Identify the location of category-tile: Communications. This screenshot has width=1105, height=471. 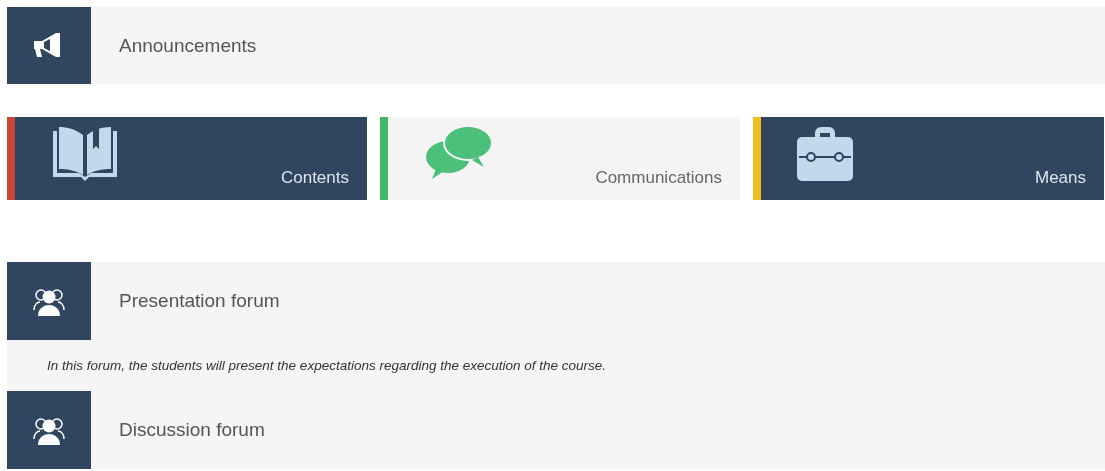
(560, 158).